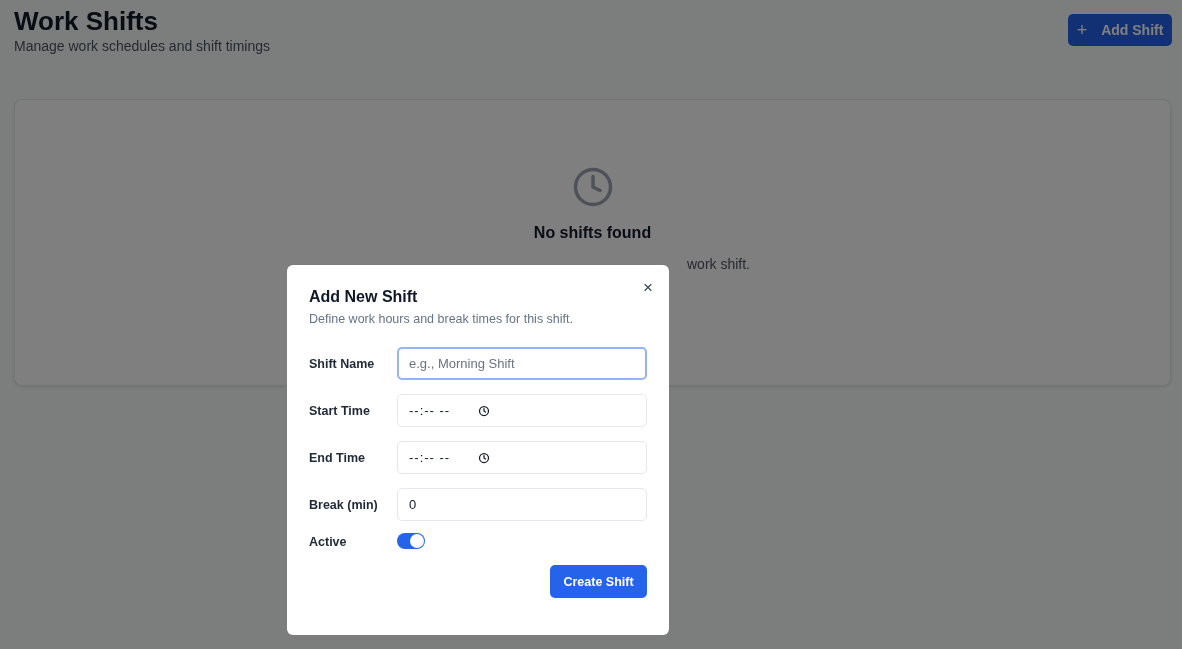  What do you see at coordinates (340, 410) in the screenshot?
I see `field-label: Start Time` at bounding box center [340, 410].